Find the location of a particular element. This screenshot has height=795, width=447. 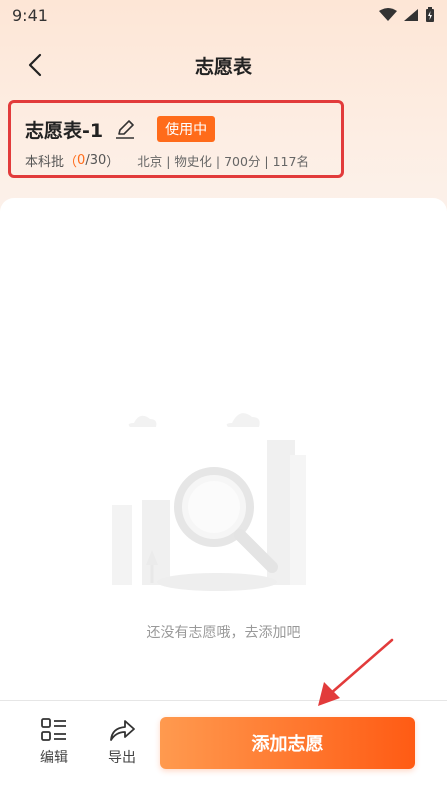

card-details: 本科批 （ 0 / 30 ） 北京 | 物史化 | 700分 | 117名 is located at coordinates (176, 160).